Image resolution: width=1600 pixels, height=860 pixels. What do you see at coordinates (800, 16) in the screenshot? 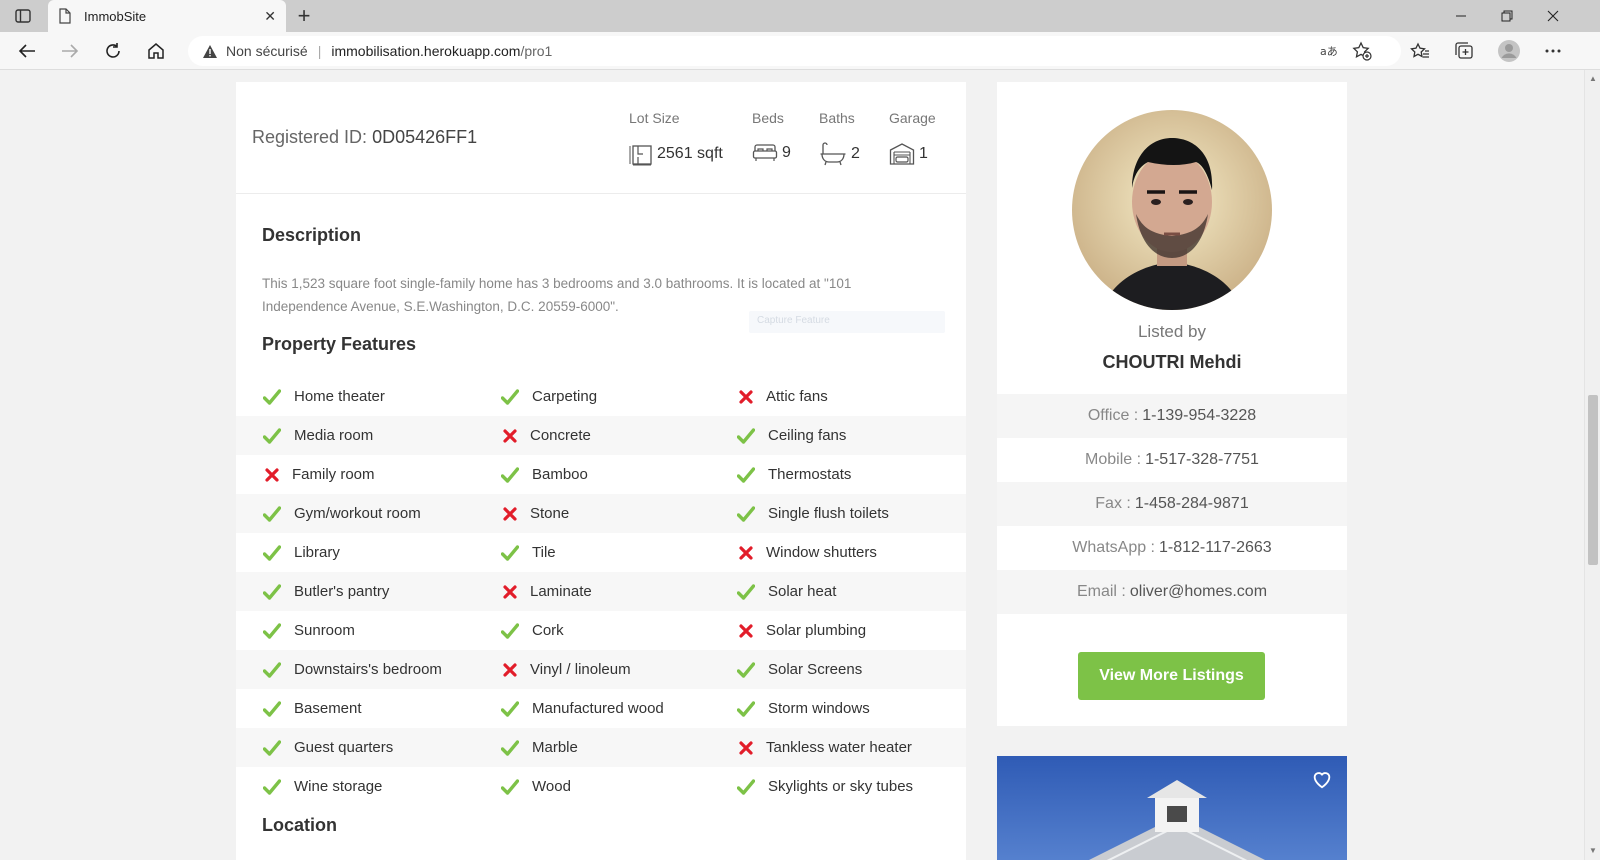
I see `browser-tab-bar: ImmobSite ✕ +` at bounding box center [800, 16].